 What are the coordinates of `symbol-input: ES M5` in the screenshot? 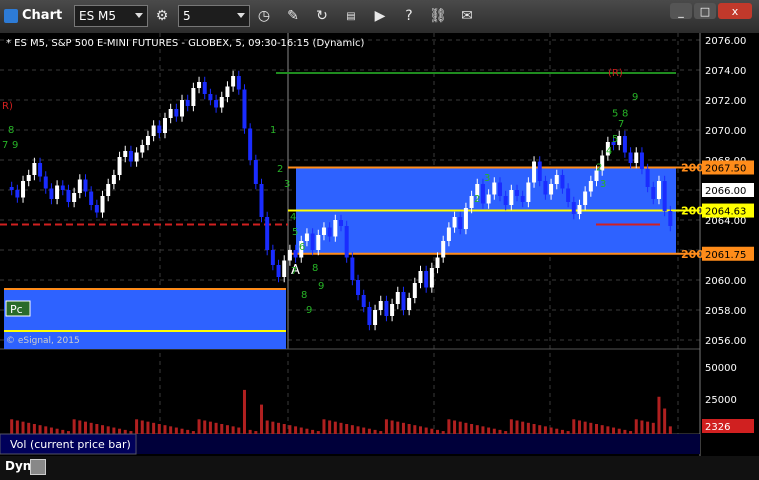 It's located at (111, 16).